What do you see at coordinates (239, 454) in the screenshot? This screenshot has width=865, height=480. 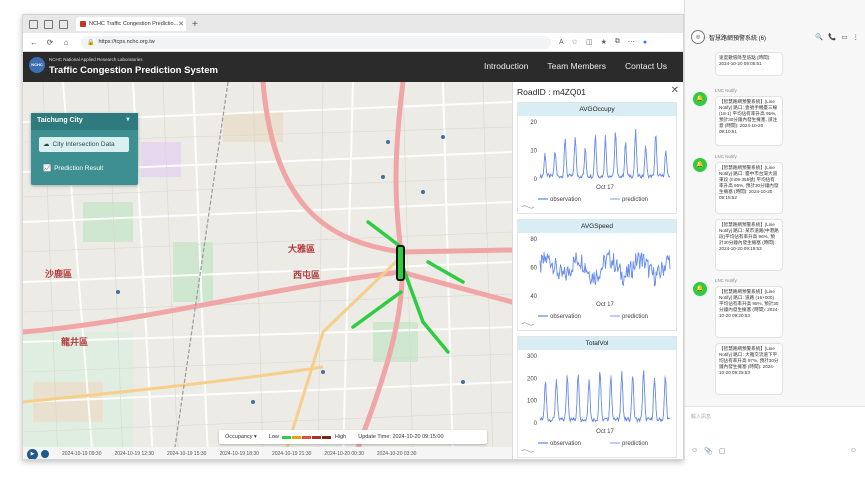 I see `timeline-tick: 2024-10-19 18:30` at bounding box center [239, 454].